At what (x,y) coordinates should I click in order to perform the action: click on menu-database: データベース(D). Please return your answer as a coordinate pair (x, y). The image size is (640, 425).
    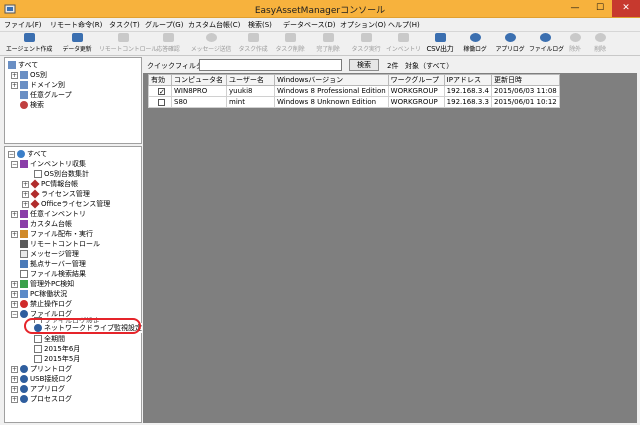
    Looking at the image, I should click on (309, 25).